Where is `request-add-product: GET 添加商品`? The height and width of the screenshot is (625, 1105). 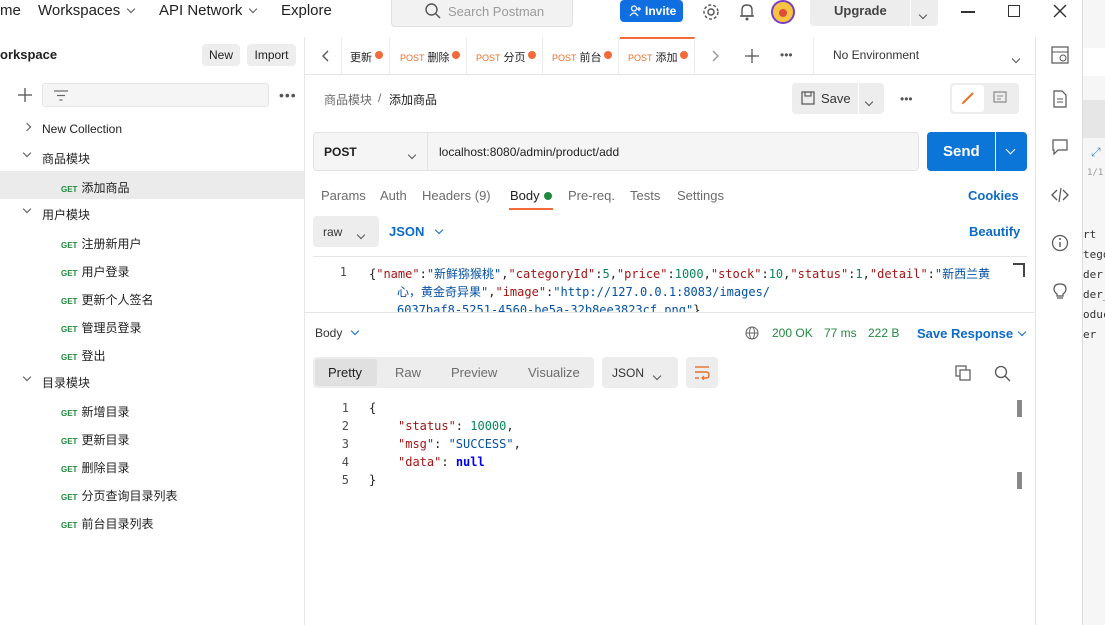 request-add-product: GET 添加商品 is located at coordinates (152, 185).